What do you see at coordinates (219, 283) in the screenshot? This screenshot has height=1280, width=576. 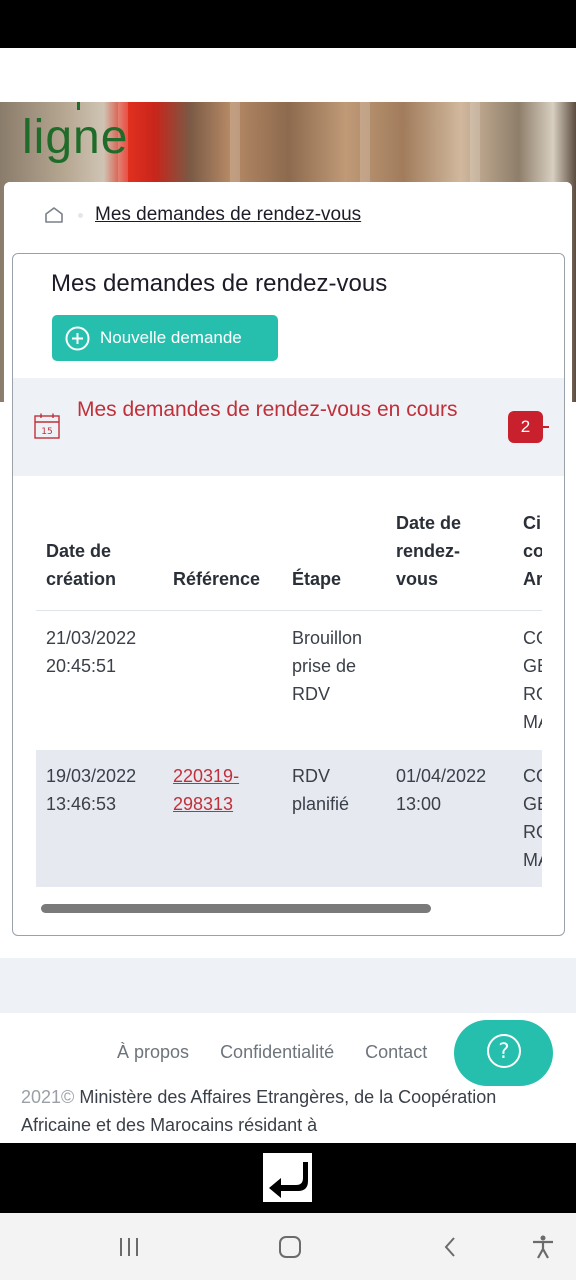 I see `page-title: Mes demandes de rendez-vous` at bounding box center [219, 283].